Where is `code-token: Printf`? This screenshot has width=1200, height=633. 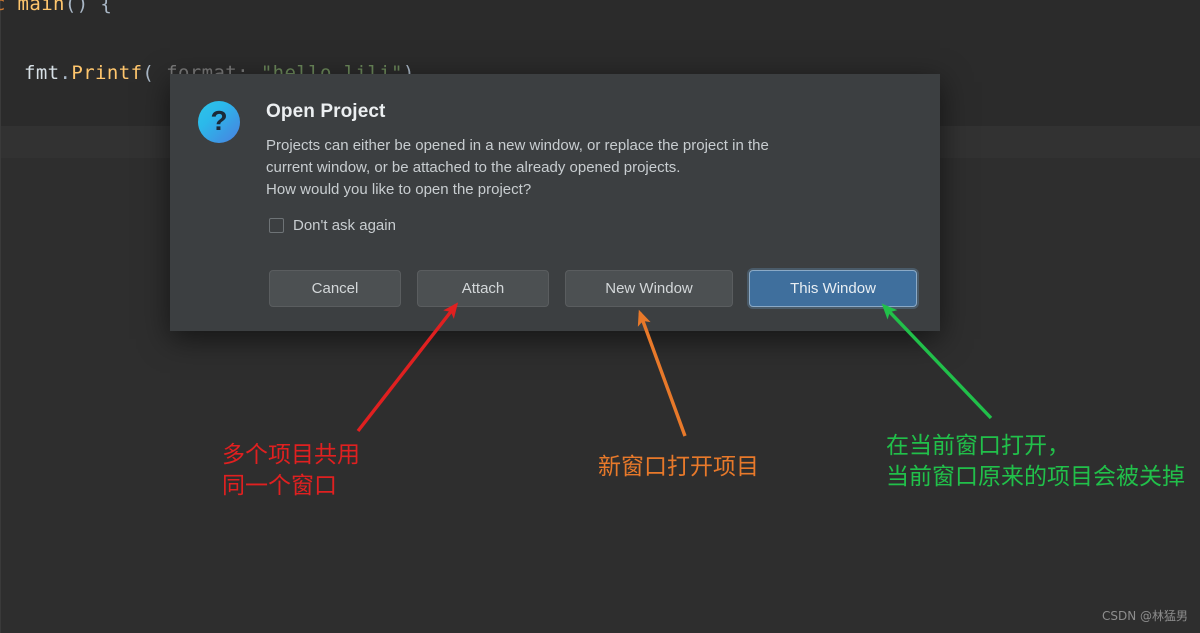
code-token: Printf is located at coordinates (107, 73).